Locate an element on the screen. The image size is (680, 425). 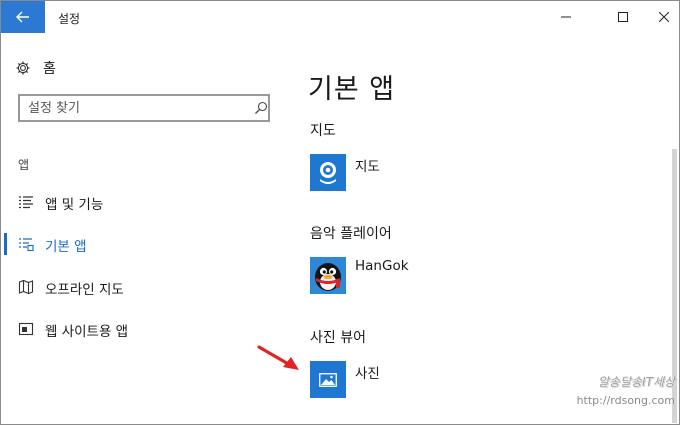
map-icon is located at coordinates (26, 287).